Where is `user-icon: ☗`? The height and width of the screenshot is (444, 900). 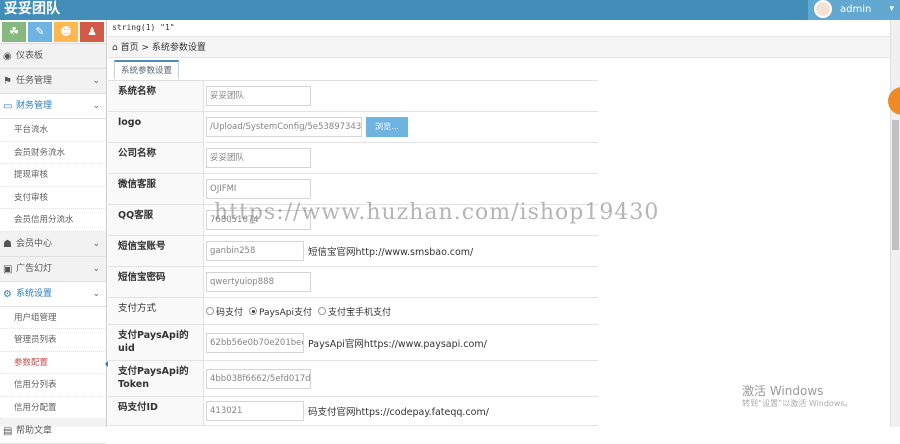 user-icon: ☗ is located at coordinates (7, 244).